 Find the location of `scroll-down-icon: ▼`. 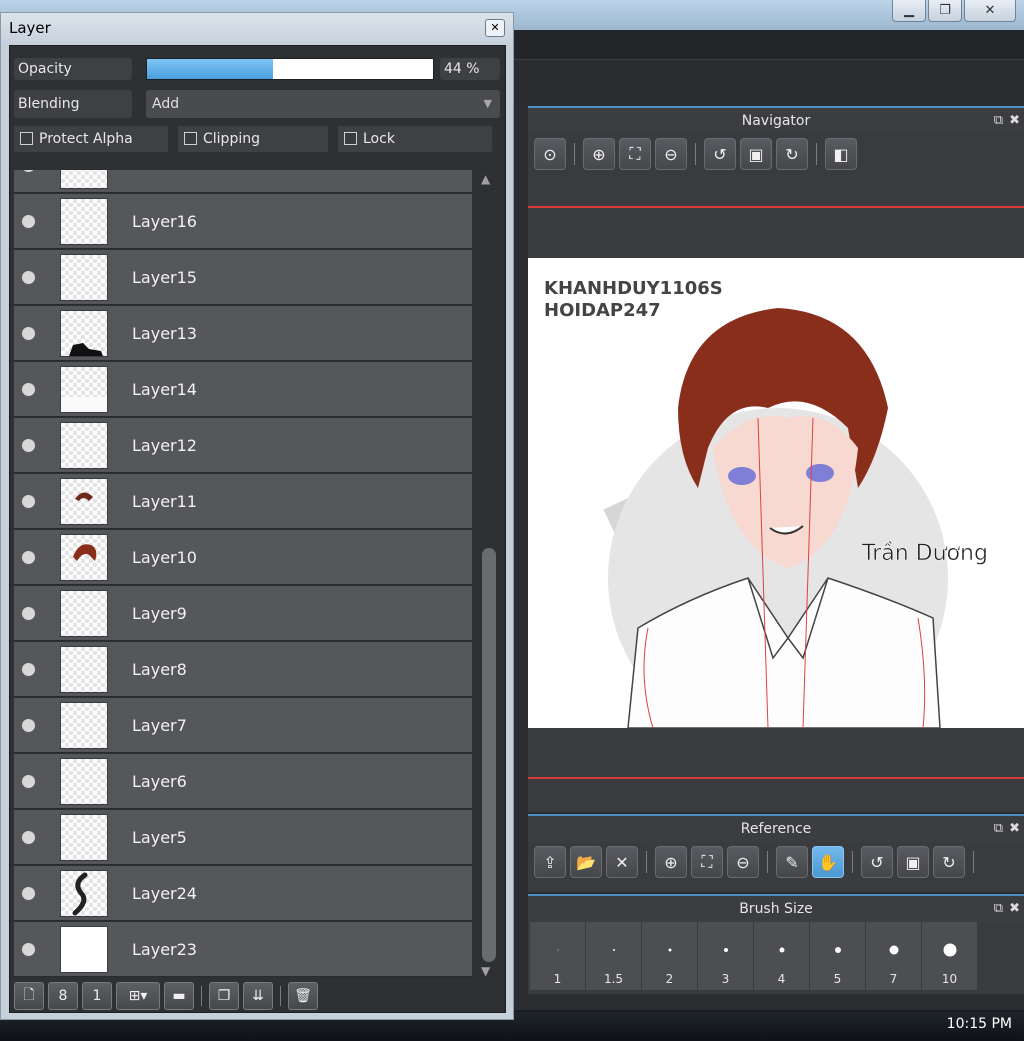

scroll-down-icon: ▼ is located at coordinates (485, 971).